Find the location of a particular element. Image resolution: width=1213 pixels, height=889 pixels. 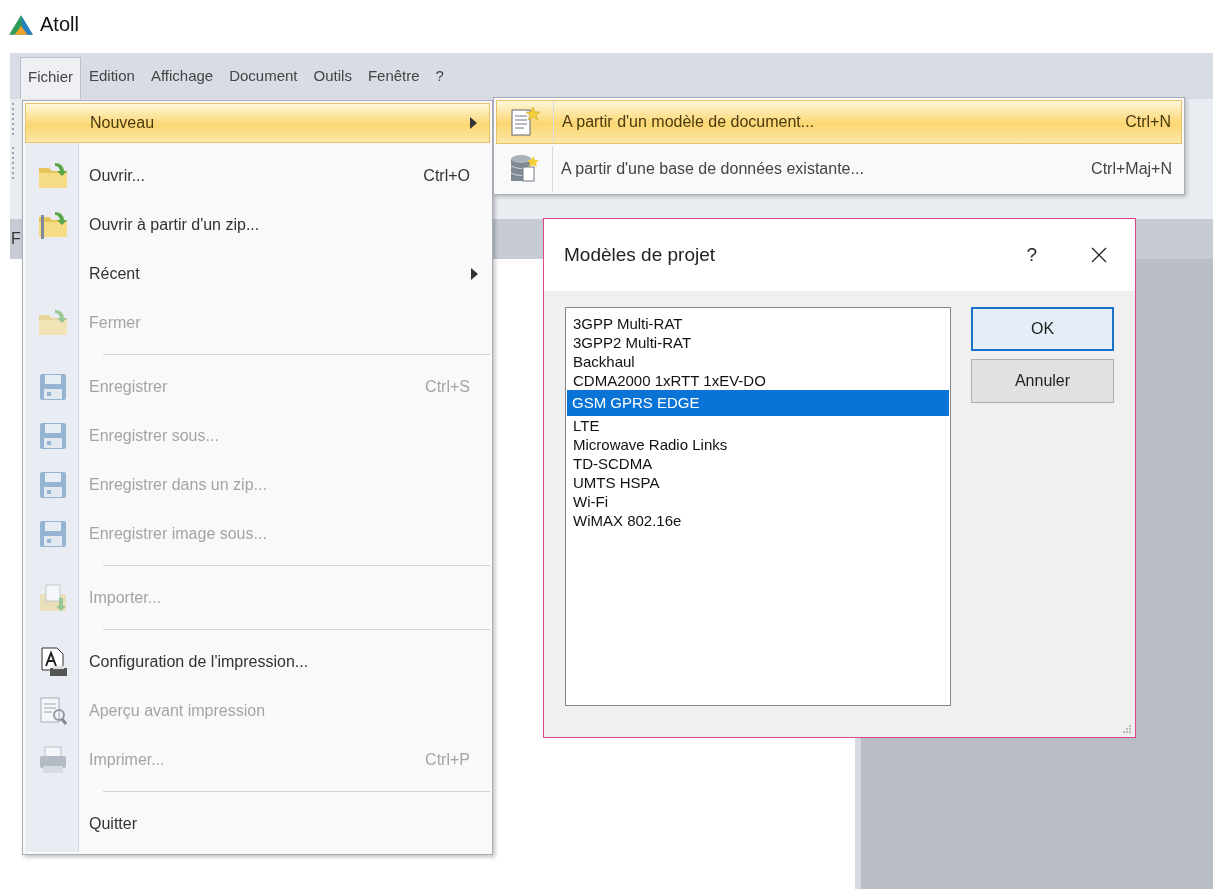

menu-bar-item: Fichier is located at coordinates (50, 78).